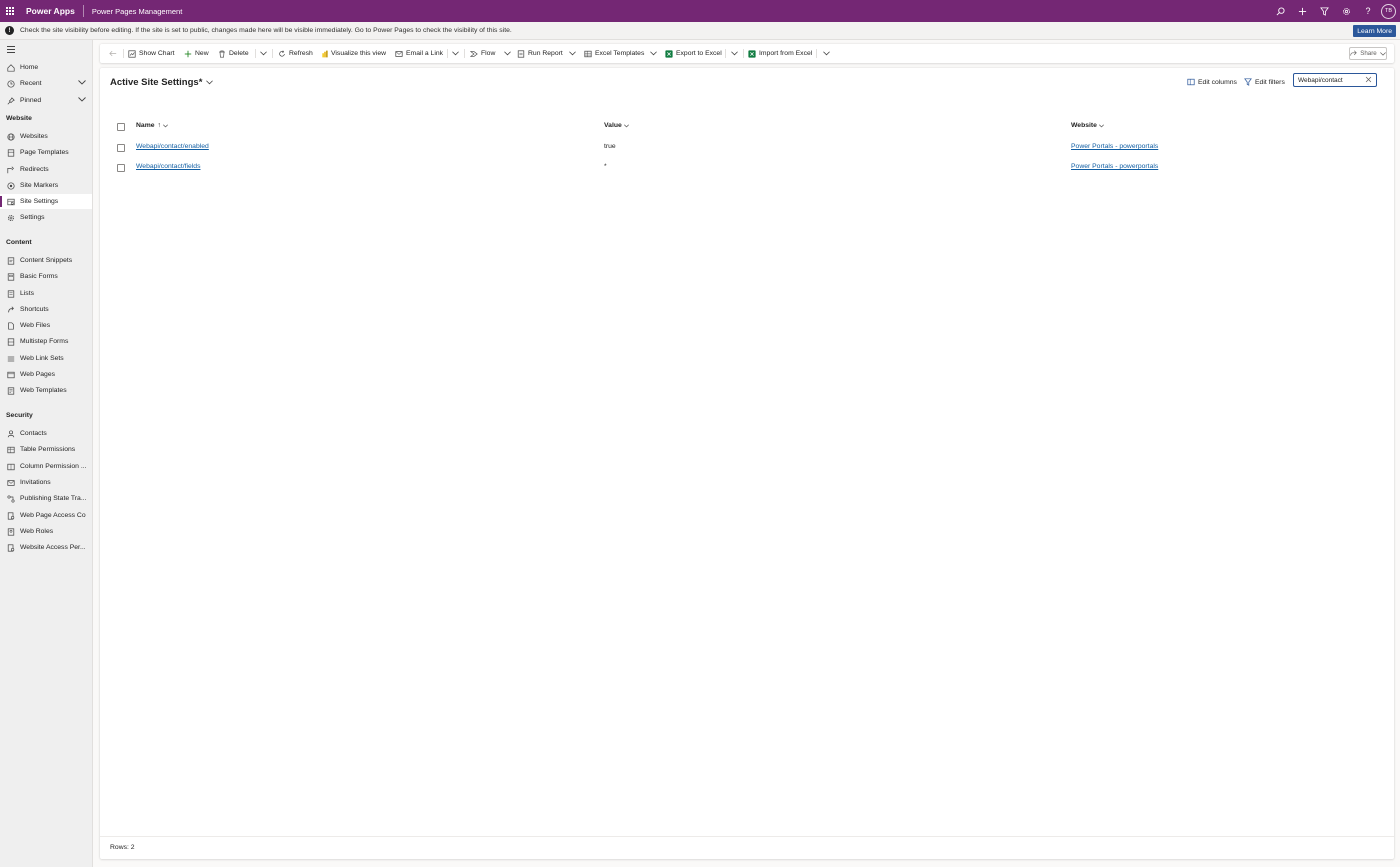 This screenshot has height=867, width=1400. What do you see at coordinates (1368, 11) in the screenshot?
I see `help-icon: ?` at bounding box center [1368, 11].